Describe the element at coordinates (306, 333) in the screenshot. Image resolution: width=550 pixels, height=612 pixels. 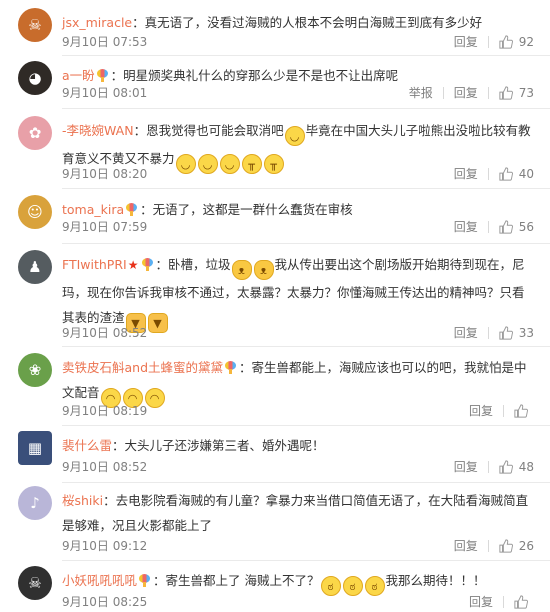
I see `comment-meta: 9月10日 08:52 回复 33` at that location.